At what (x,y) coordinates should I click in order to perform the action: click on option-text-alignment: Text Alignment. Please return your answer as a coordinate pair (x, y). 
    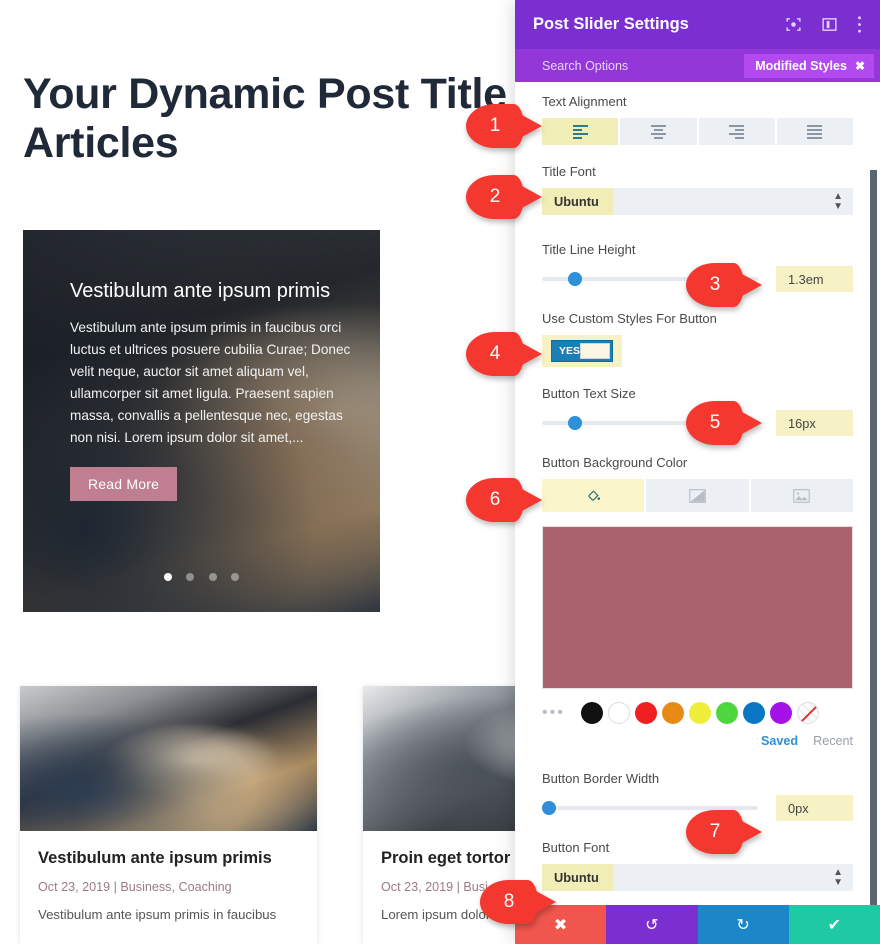
    Looking at the image, I should click on (697, 119).